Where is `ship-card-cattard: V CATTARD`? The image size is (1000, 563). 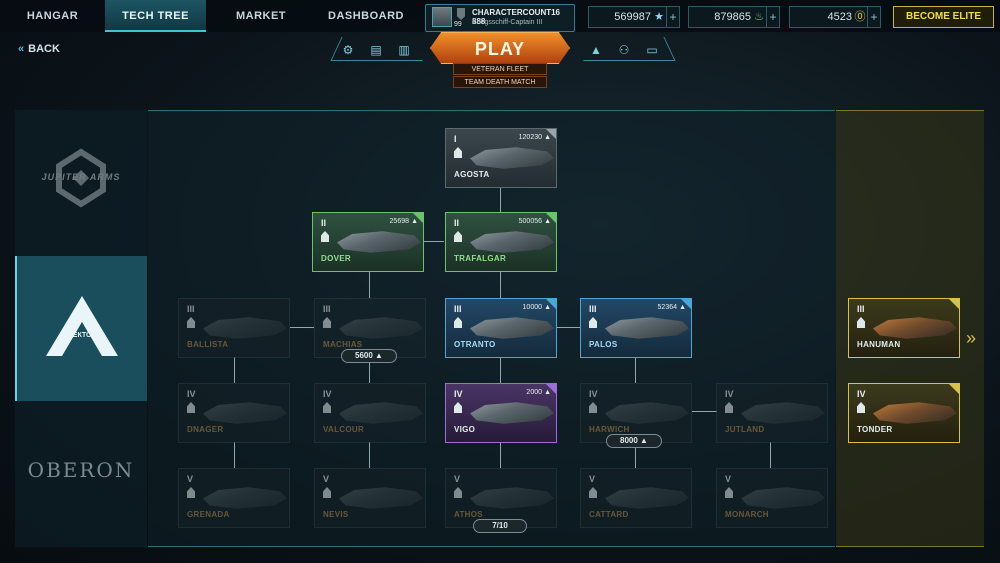 ship-card-cattard: V CATTARD is located at coordinates (636, 498).